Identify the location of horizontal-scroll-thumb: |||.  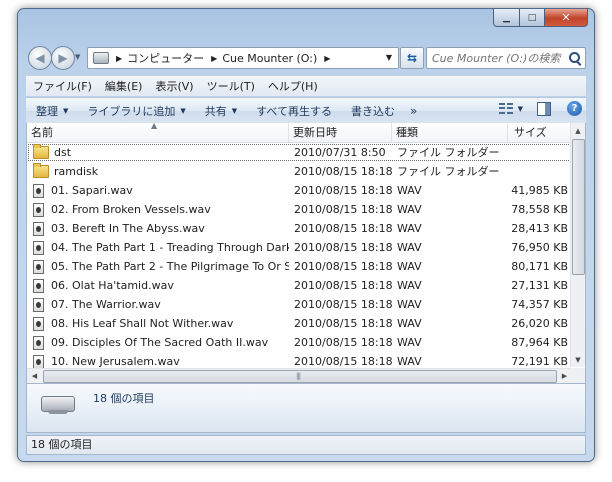
(300, 376).